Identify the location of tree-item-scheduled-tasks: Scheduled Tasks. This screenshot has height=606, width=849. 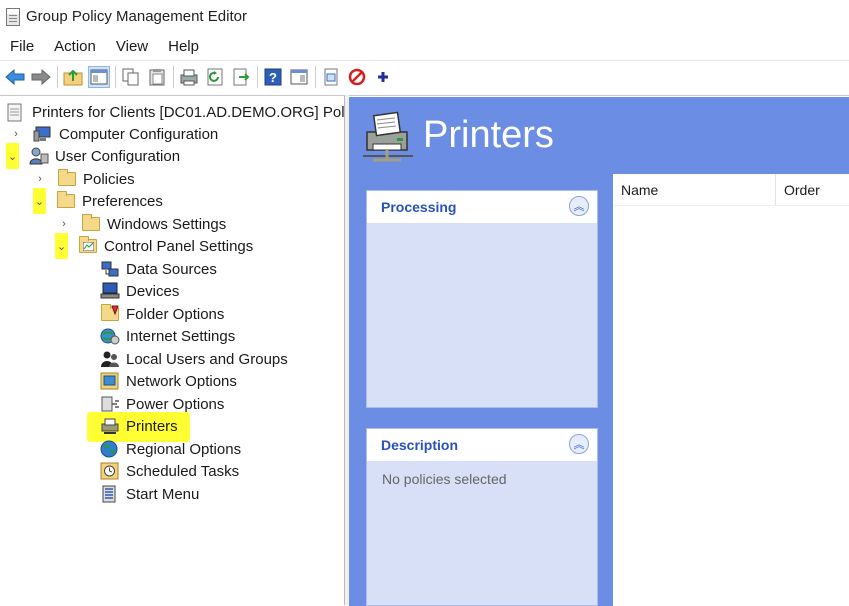
(170, 471).